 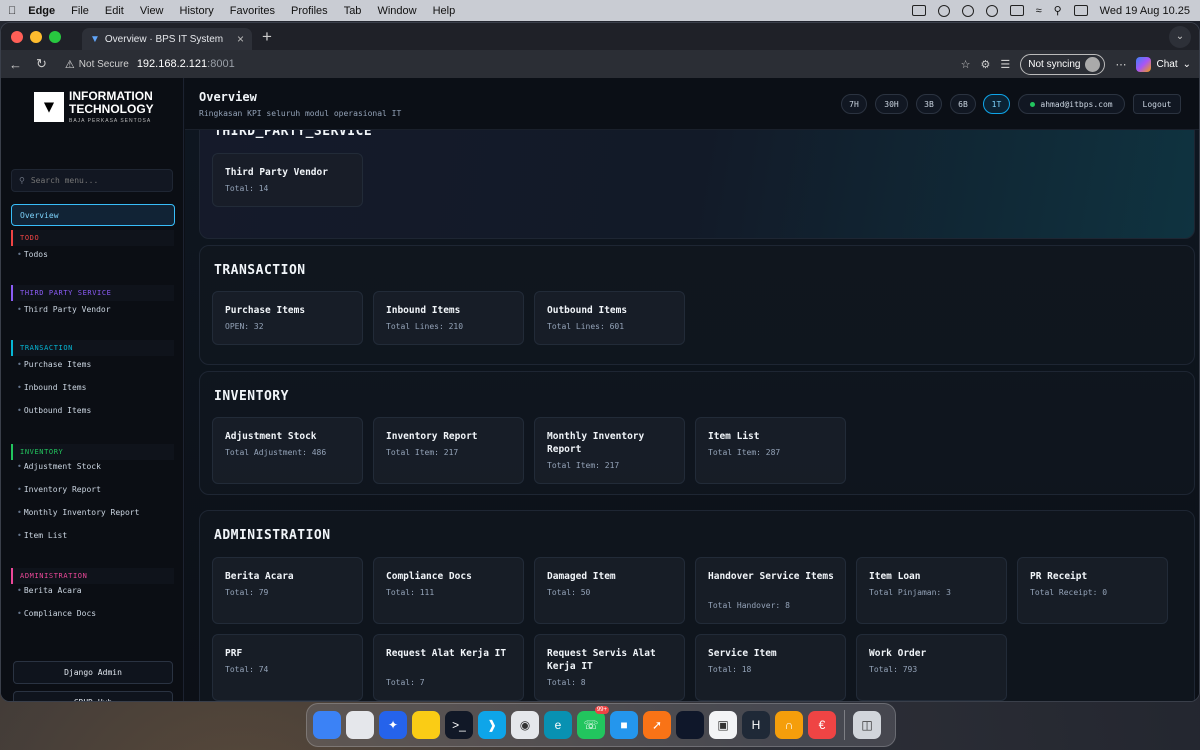 What do you see at coordinates (59, 466) in the screenshot?
I see `sidebar-item-adjustment-stock: Adjustment Stock` at bounding box center [59, 466].